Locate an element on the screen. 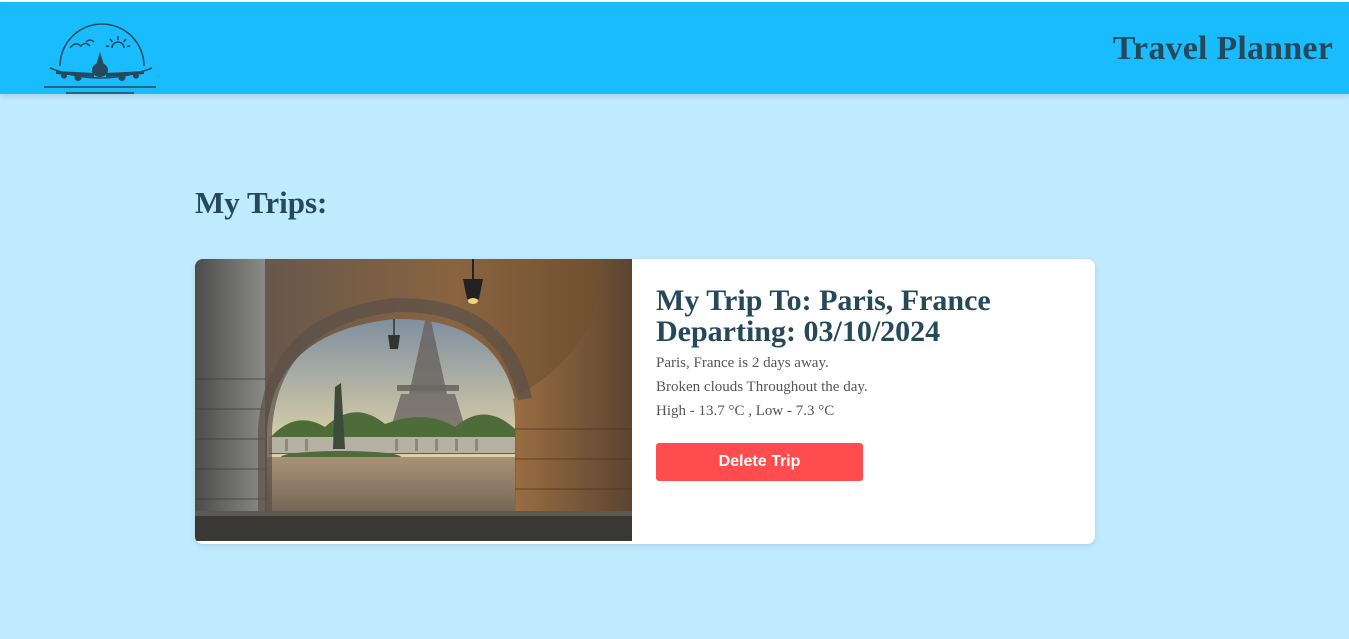 This screenshot has width=1349, height=639. my-trips-heading: My Trips: is located at coordinates (261, 202).